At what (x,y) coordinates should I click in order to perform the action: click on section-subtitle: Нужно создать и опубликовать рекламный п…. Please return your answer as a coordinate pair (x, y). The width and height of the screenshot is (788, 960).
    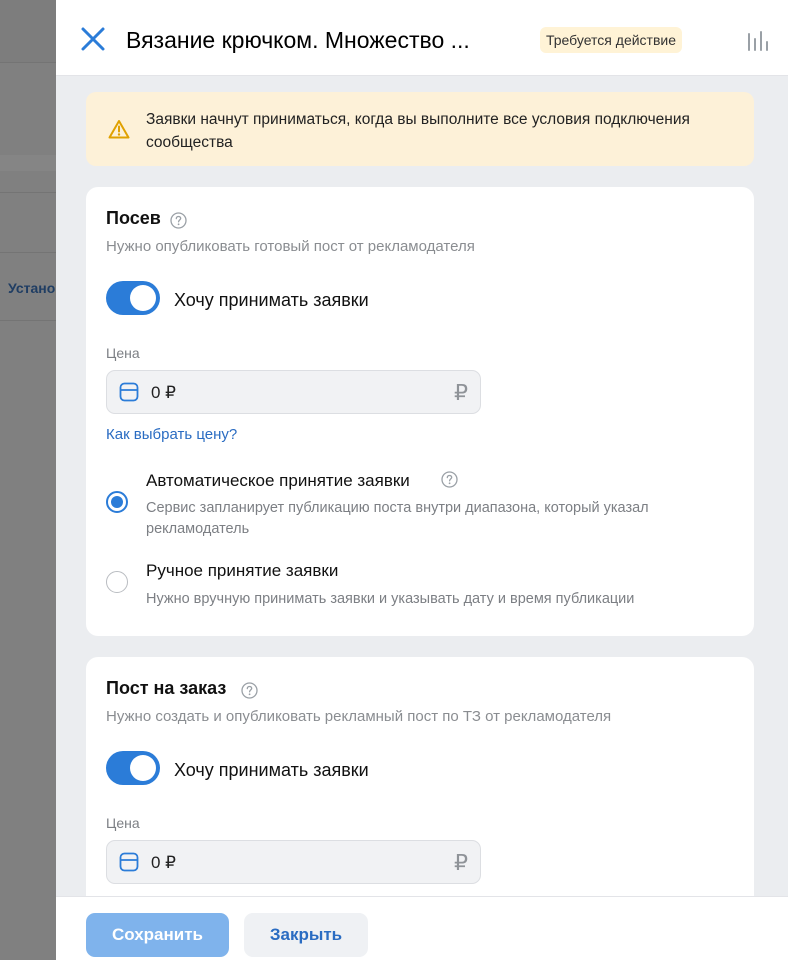
    Looking at the image, I should click on (359, 716).